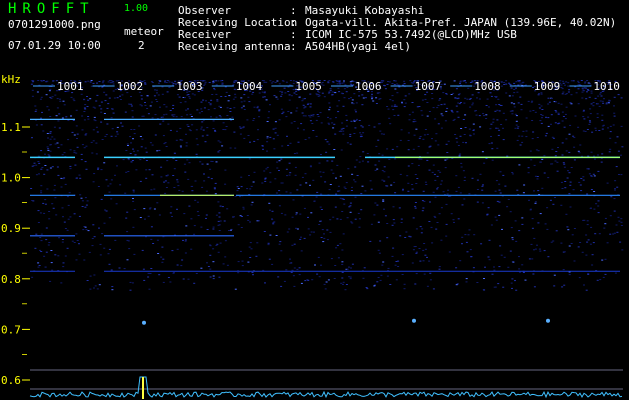 This screenshot has width=629, height=400. Describe the element at coordinates (11, 127) in the screenshot. I see `axis-tick-label: 1.1` at that location.